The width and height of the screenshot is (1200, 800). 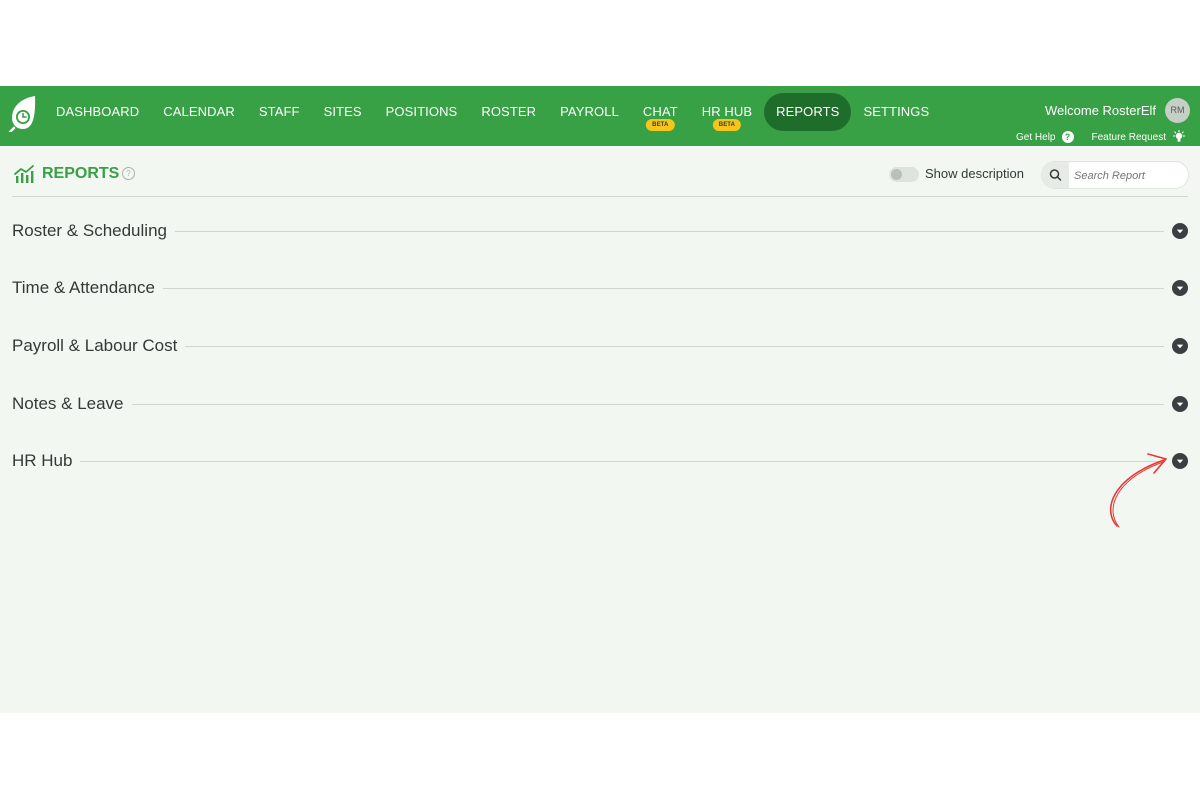 What do you see at coordinates (1177, 110) in the screenshot?
I see `avatar: RM` at bounding box center [1177, 110].